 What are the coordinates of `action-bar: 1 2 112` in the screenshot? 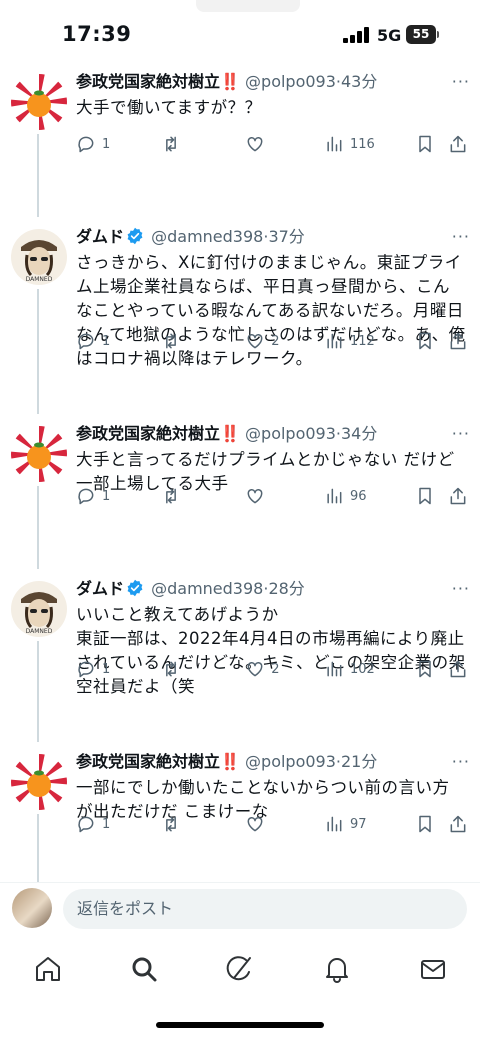 It's located at (272, 341).